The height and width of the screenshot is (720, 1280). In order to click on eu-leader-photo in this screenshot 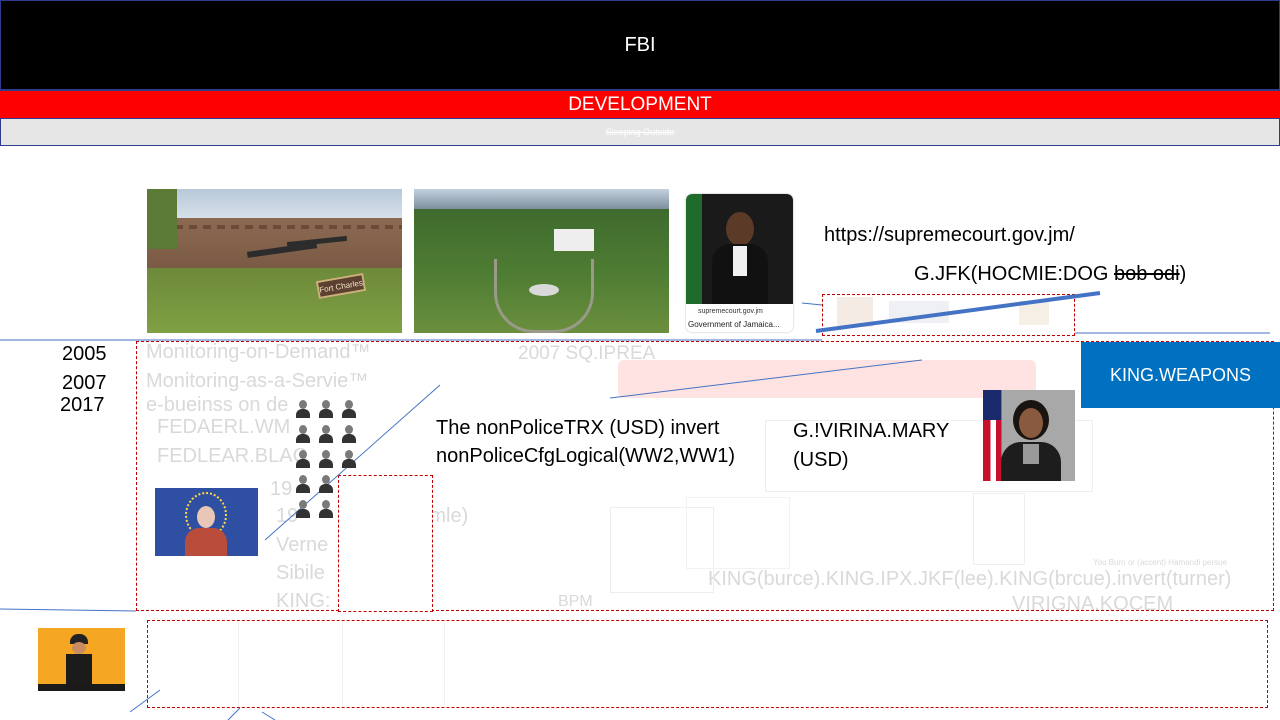, I will do `click(206, 522)`.